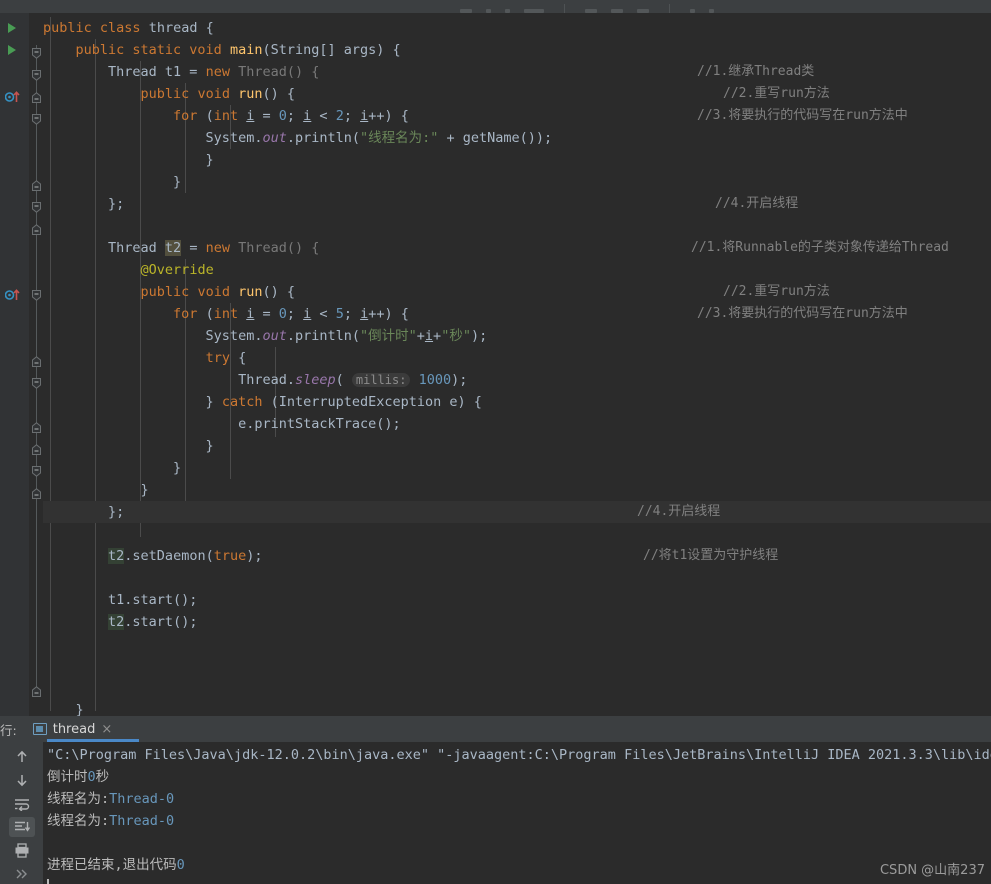  What do you see at coordinates (246, 50) in the screenshot?
I see `code-token: main` at bounding box center [246, 50].